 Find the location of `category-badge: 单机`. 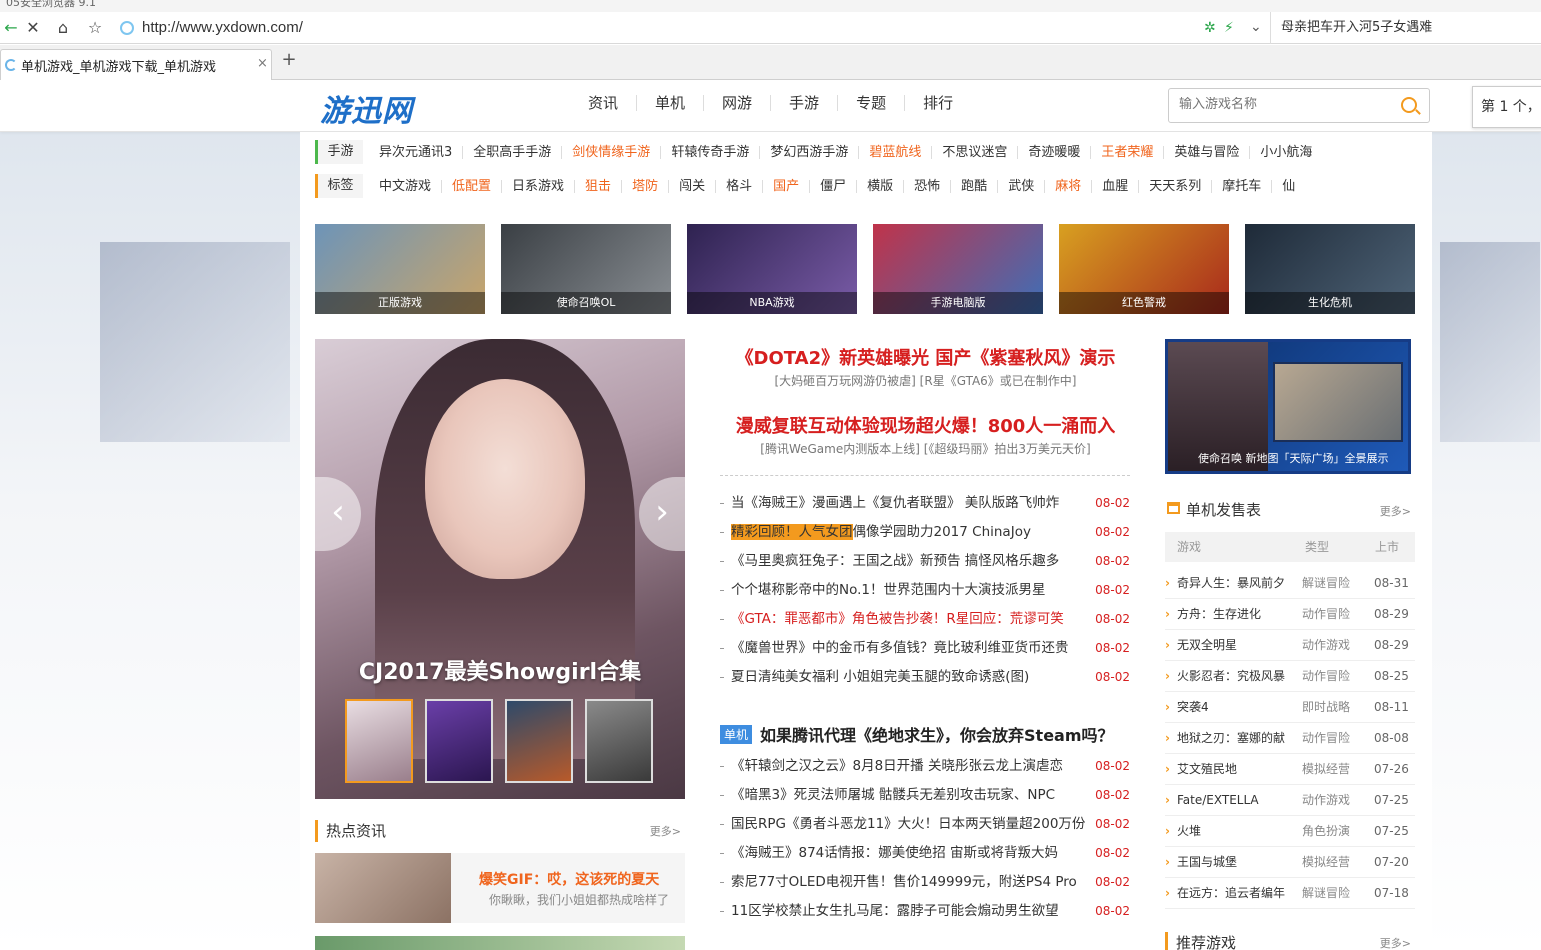

category-badge: 单机 is located at coordinates (736, 734).